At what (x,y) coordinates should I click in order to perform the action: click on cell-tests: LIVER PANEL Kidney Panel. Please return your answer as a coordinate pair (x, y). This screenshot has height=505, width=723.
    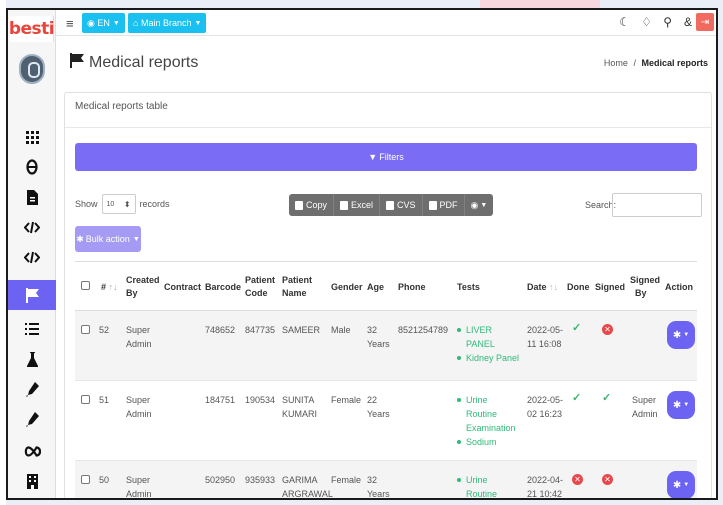
    Looking at the image, I should click on (489, 344).